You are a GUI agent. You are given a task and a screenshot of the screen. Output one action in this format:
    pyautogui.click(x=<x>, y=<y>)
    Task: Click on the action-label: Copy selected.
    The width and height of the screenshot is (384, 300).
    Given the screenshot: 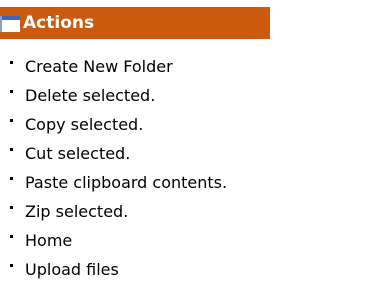 What is the action you would take?
    pyautogui.click(x=84, y=124)
    